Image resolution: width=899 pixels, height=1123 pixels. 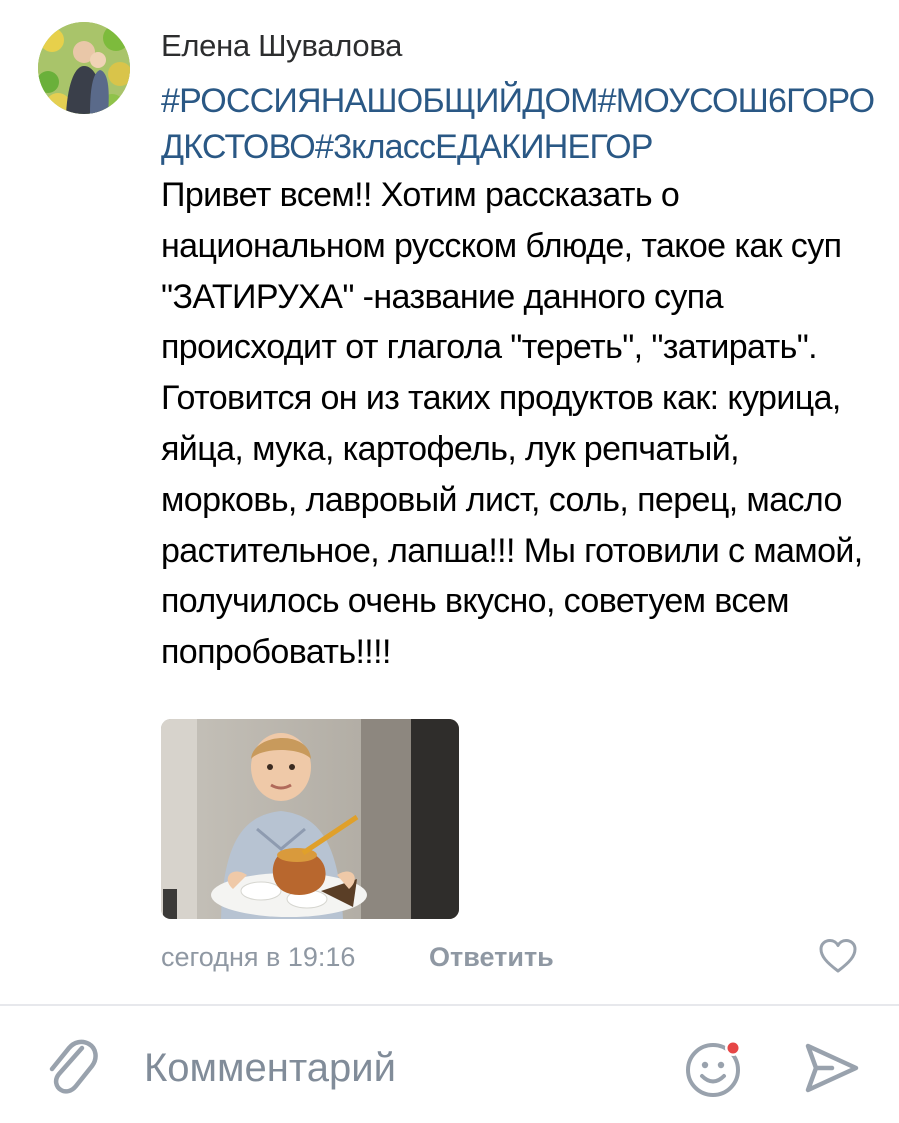 I want to click on photo-image, so click(x=310, y=819).